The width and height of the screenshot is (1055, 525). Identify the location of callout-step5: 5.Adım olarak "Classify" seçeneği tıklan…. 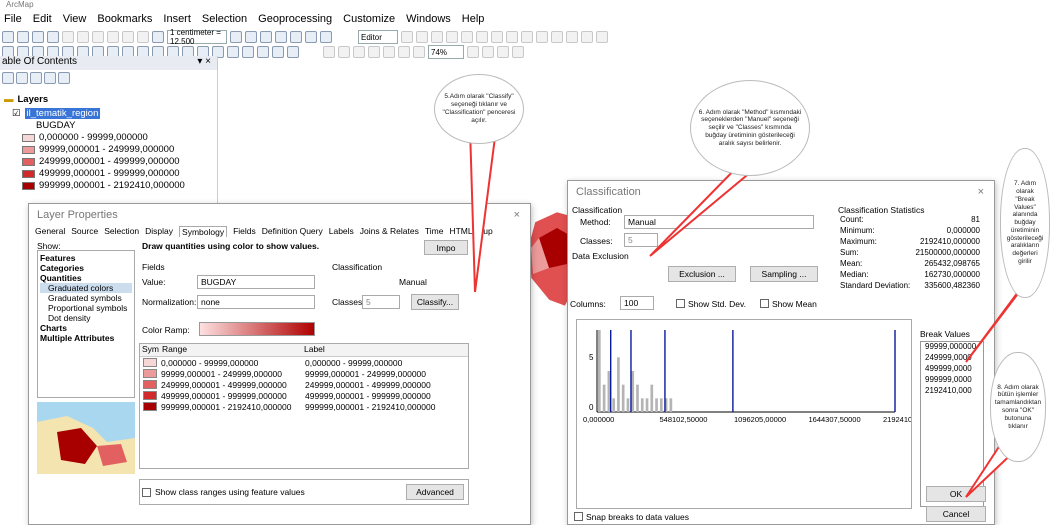
(479, 109).